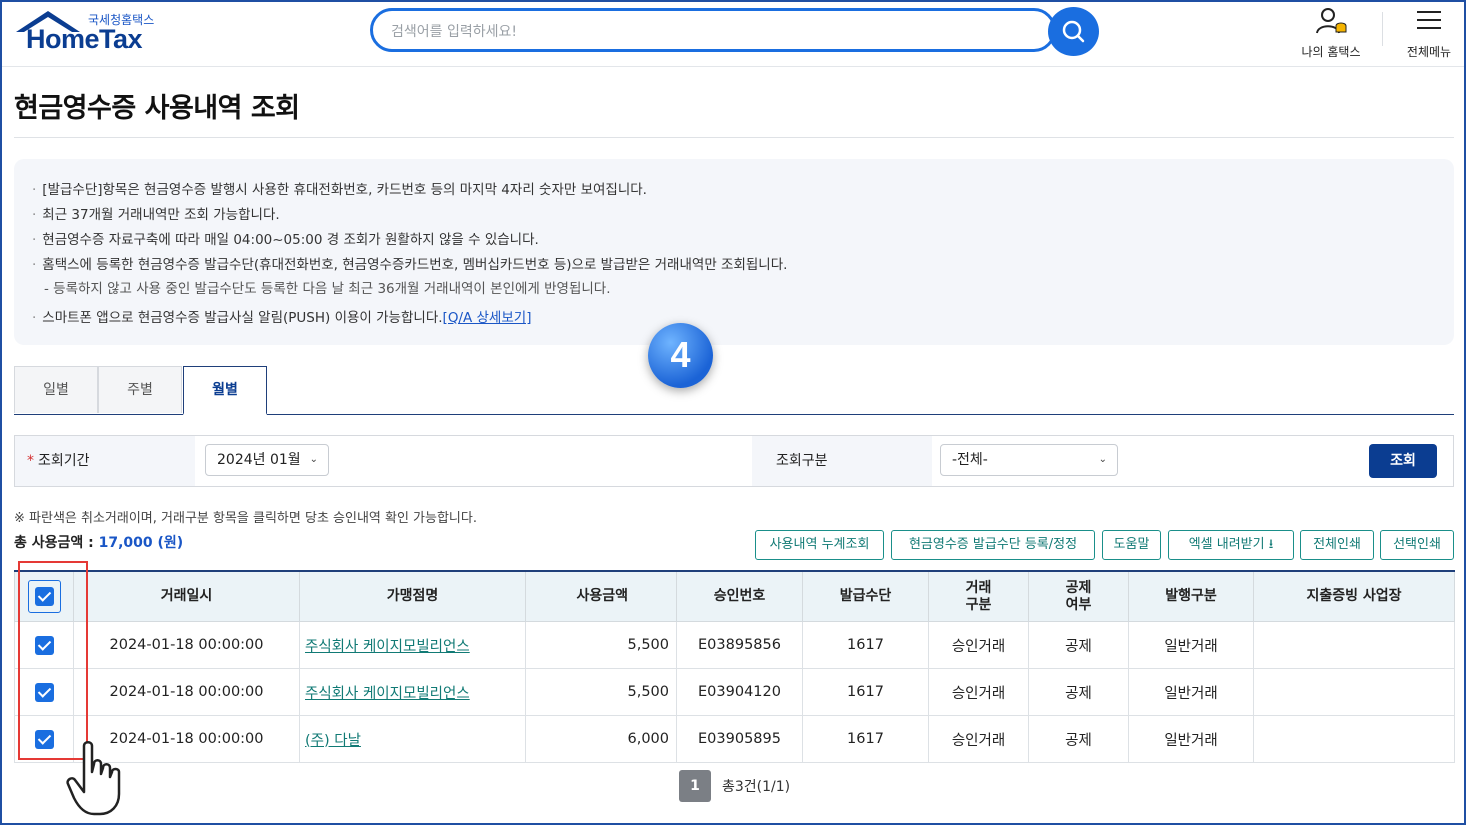  What do you see at coordinates (225, 390) in the screenshot?
I see `tab-monthly: 월별` at bounding box center [225, 390].